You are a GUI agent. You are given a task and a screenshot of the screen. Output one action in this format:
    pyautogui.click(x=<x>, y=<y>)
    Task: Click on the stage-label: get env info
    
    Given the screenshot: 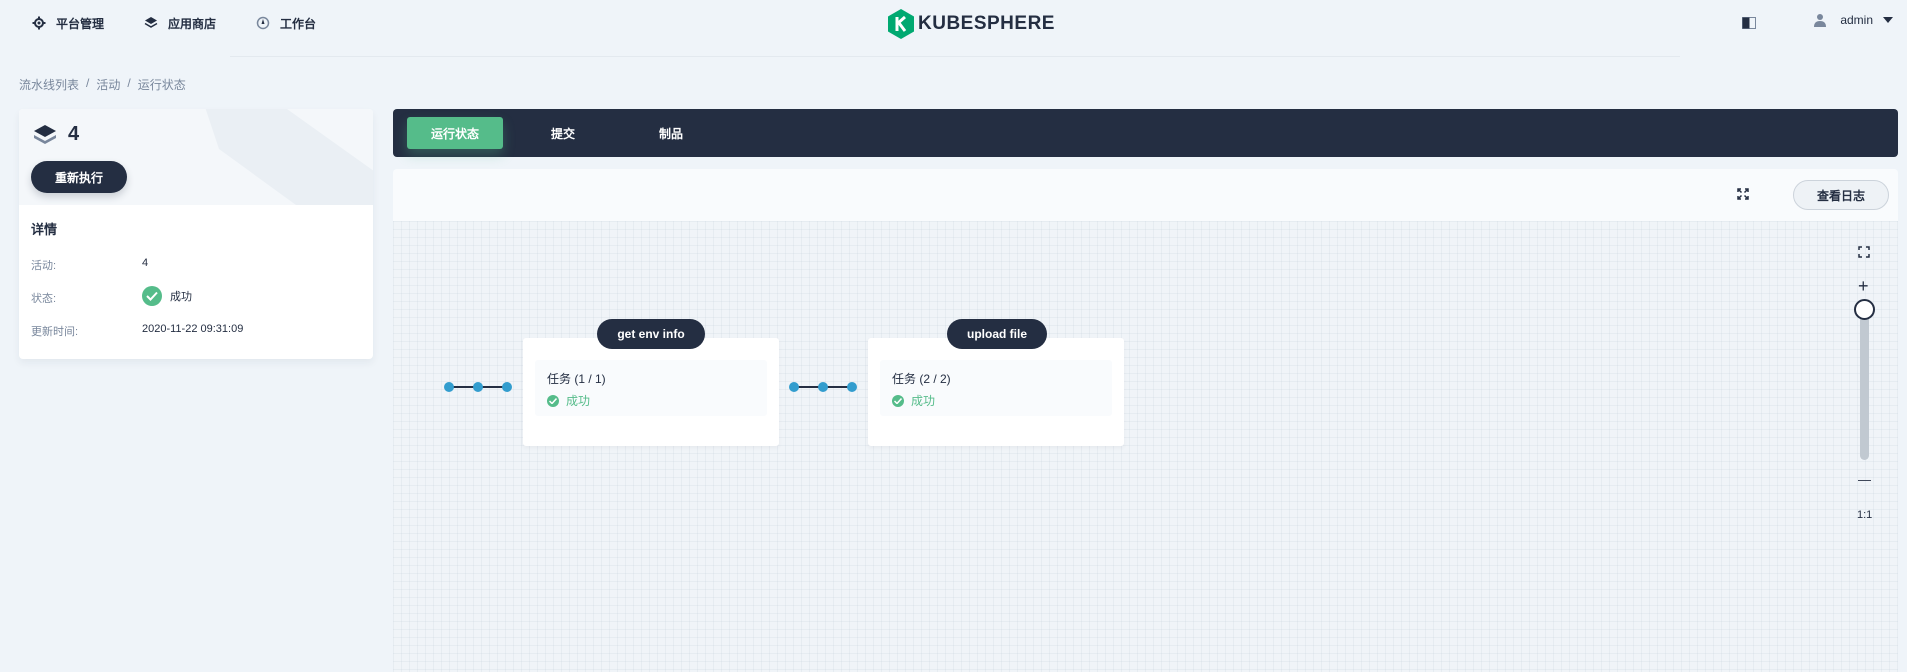 What is the action you would take?
    pyautogui.click(x=651, y=334)
    